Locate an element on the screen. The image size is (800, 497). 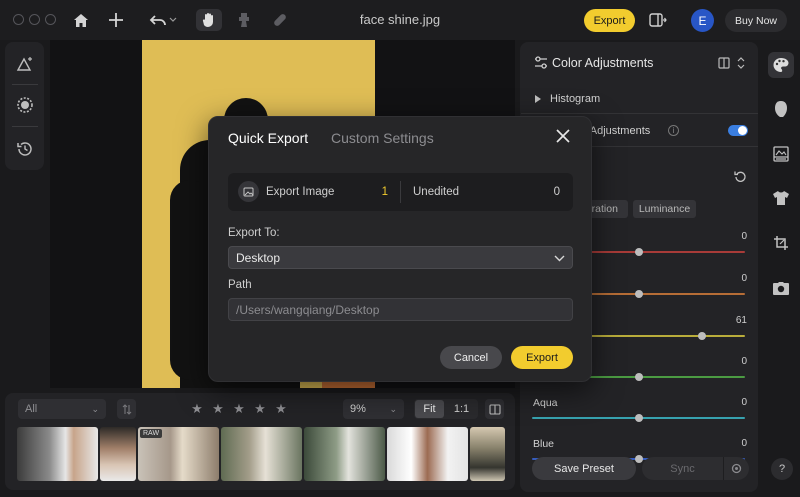
photo-detail is located at coordinates (348, 385).